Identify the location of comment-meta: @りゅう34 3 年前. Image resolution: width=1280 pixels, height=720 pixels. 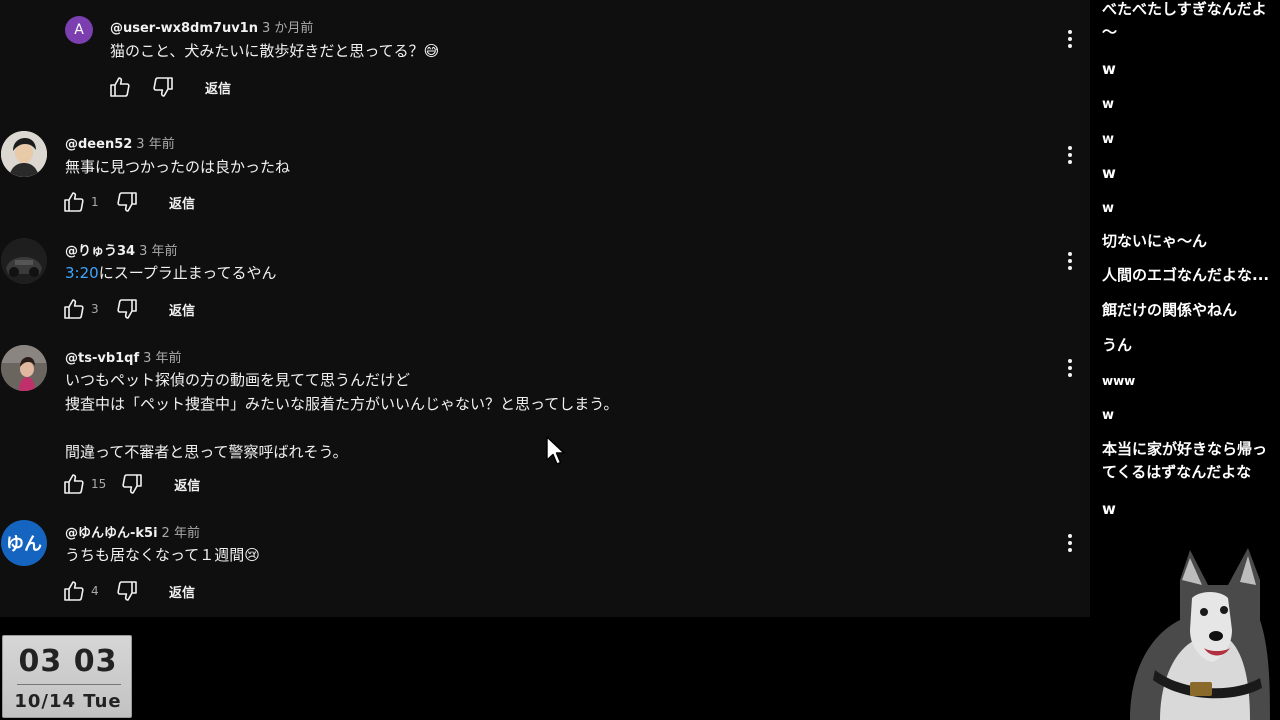
(121, 249).